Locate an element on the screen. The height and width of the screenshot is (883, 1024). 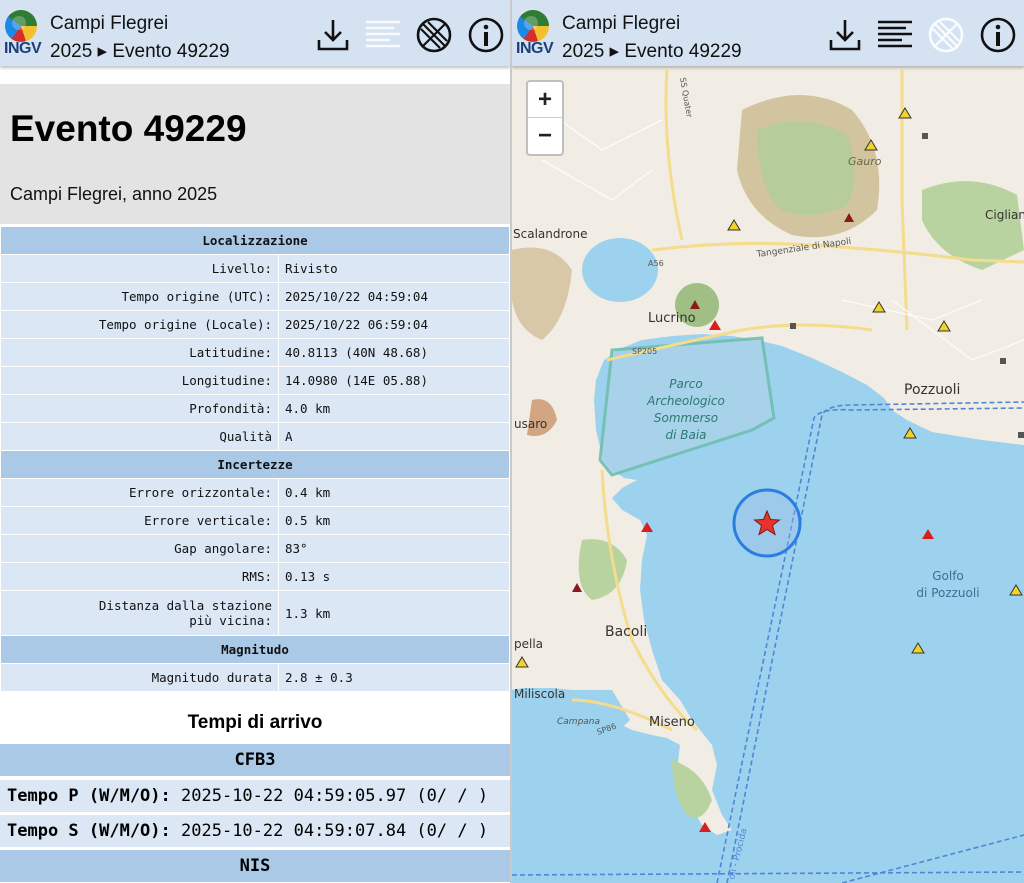
row-value: Rivisto is located at coordinates (394, 268).